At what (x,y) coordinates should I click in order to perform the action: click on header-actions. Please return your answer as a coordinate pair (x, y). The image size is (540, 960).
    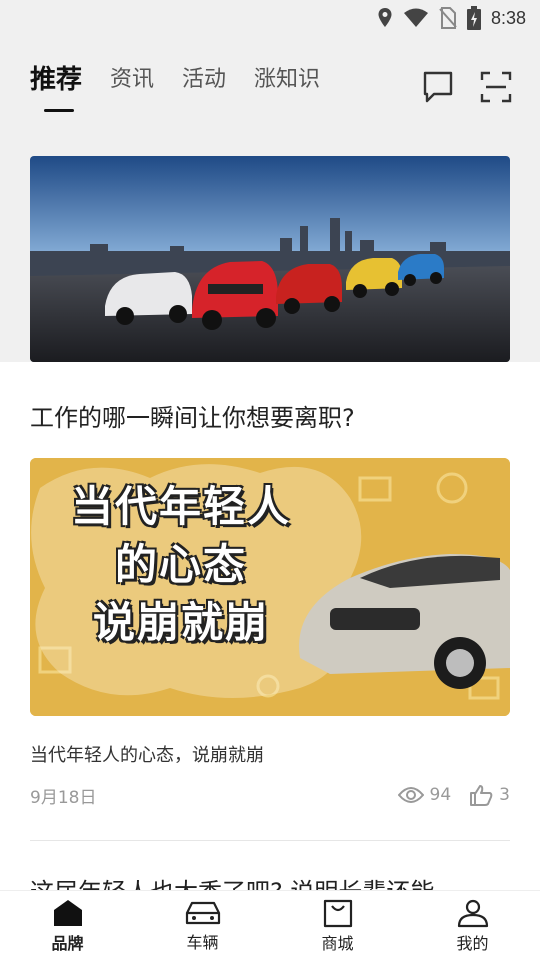
    Looking at the image, I should click on (467, 87).